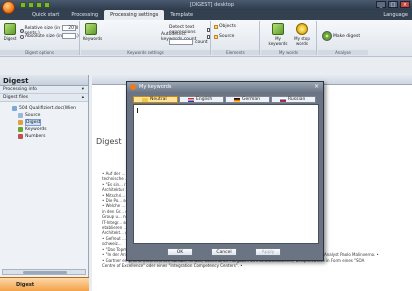  I want to click on group-my-words: My keywords My stop words My words, so click(289, 38).